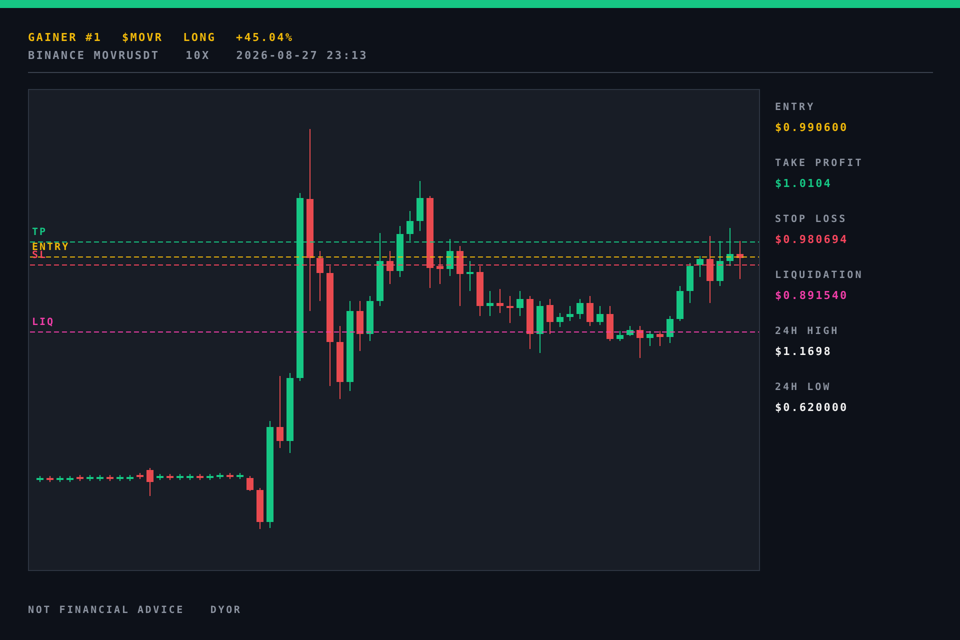 This screenshot has width=960, height=640. Describe the element at coordinates (199, 38) in the screenshot. I see `headline-text: LONG` at that location.